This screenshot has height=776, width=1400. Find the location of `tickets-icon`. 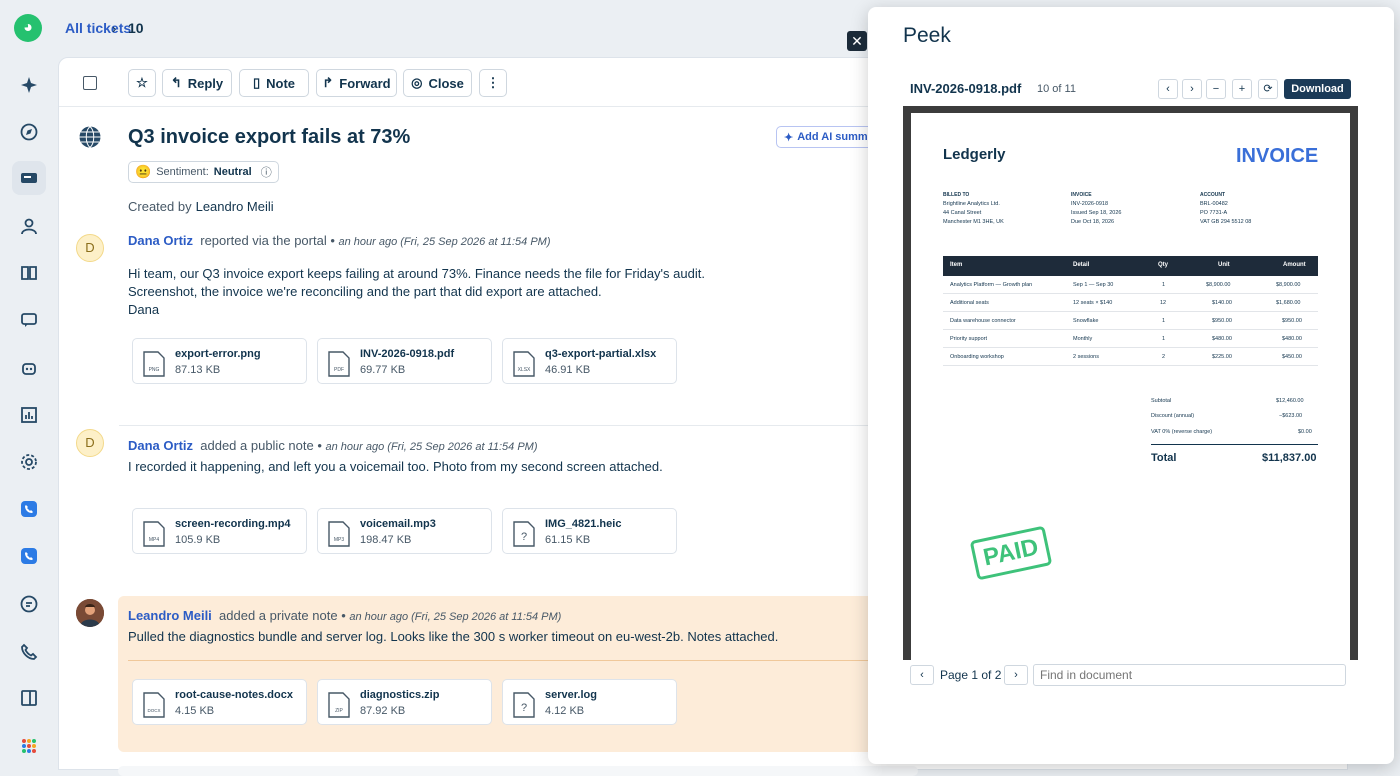

tickets-icon is located at coordinates (29, 178).